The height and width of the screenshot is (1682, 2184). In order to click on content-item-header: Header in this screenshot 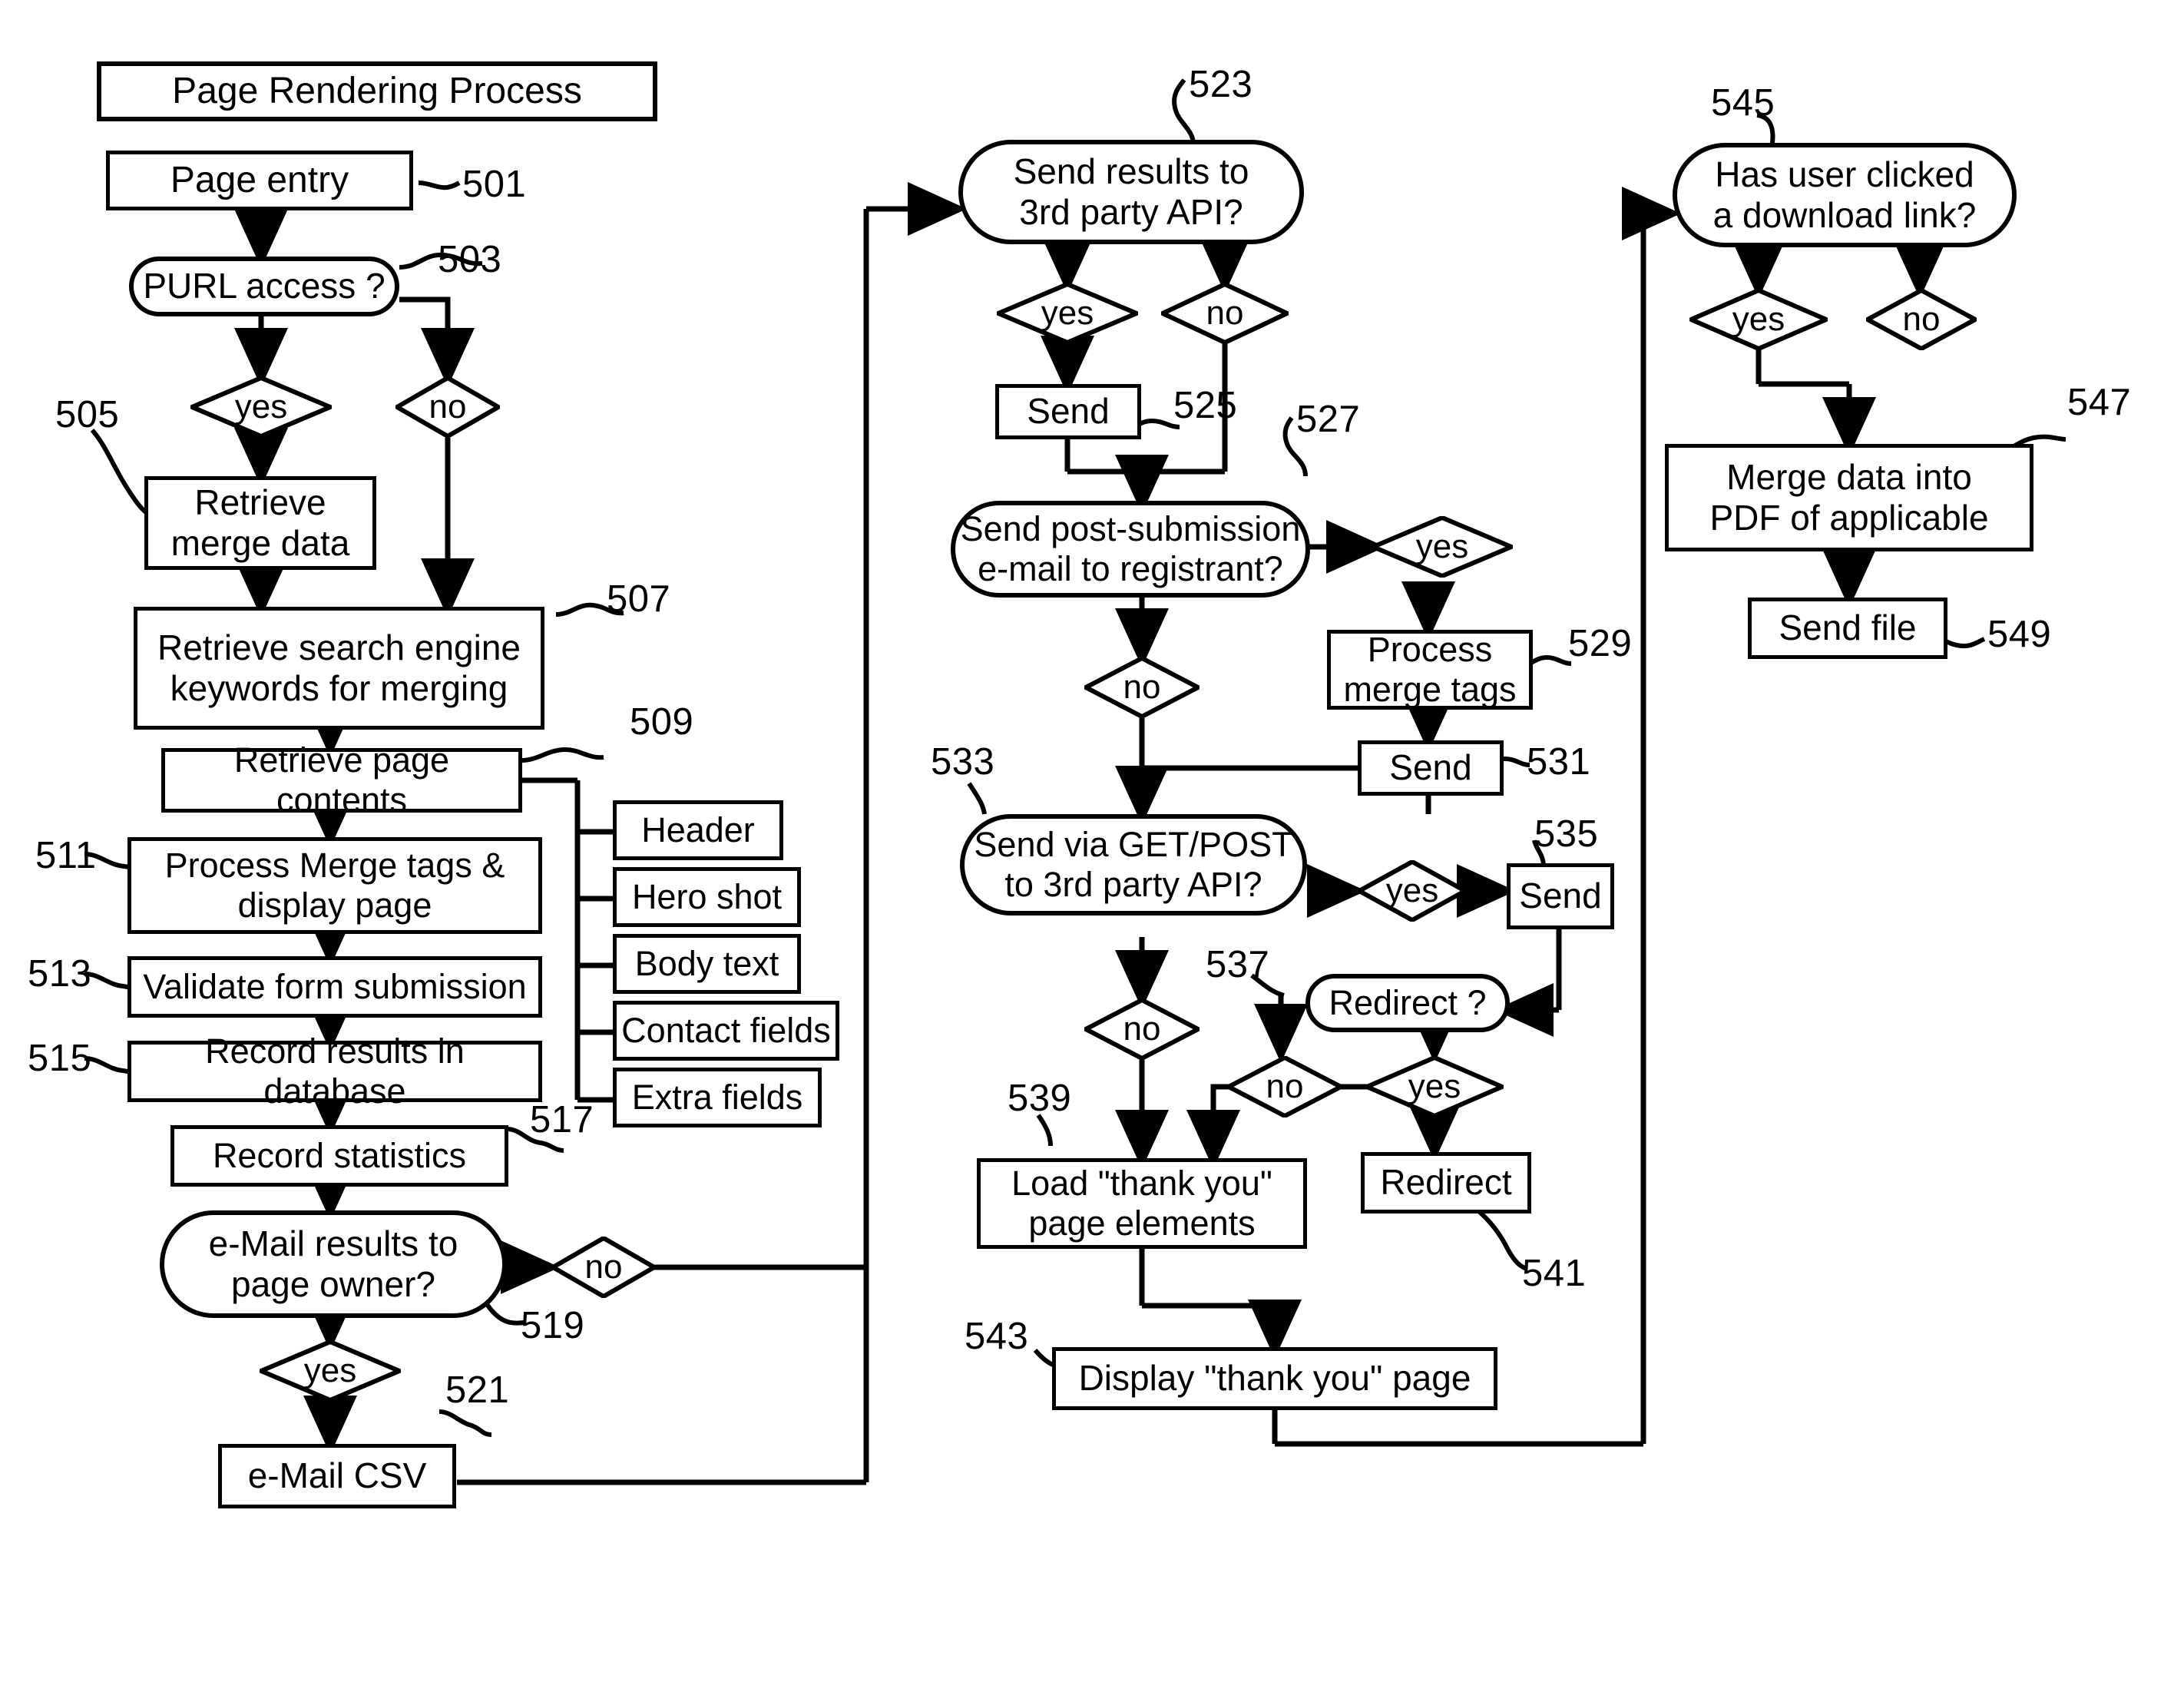, I will do `click(698, 830)`.